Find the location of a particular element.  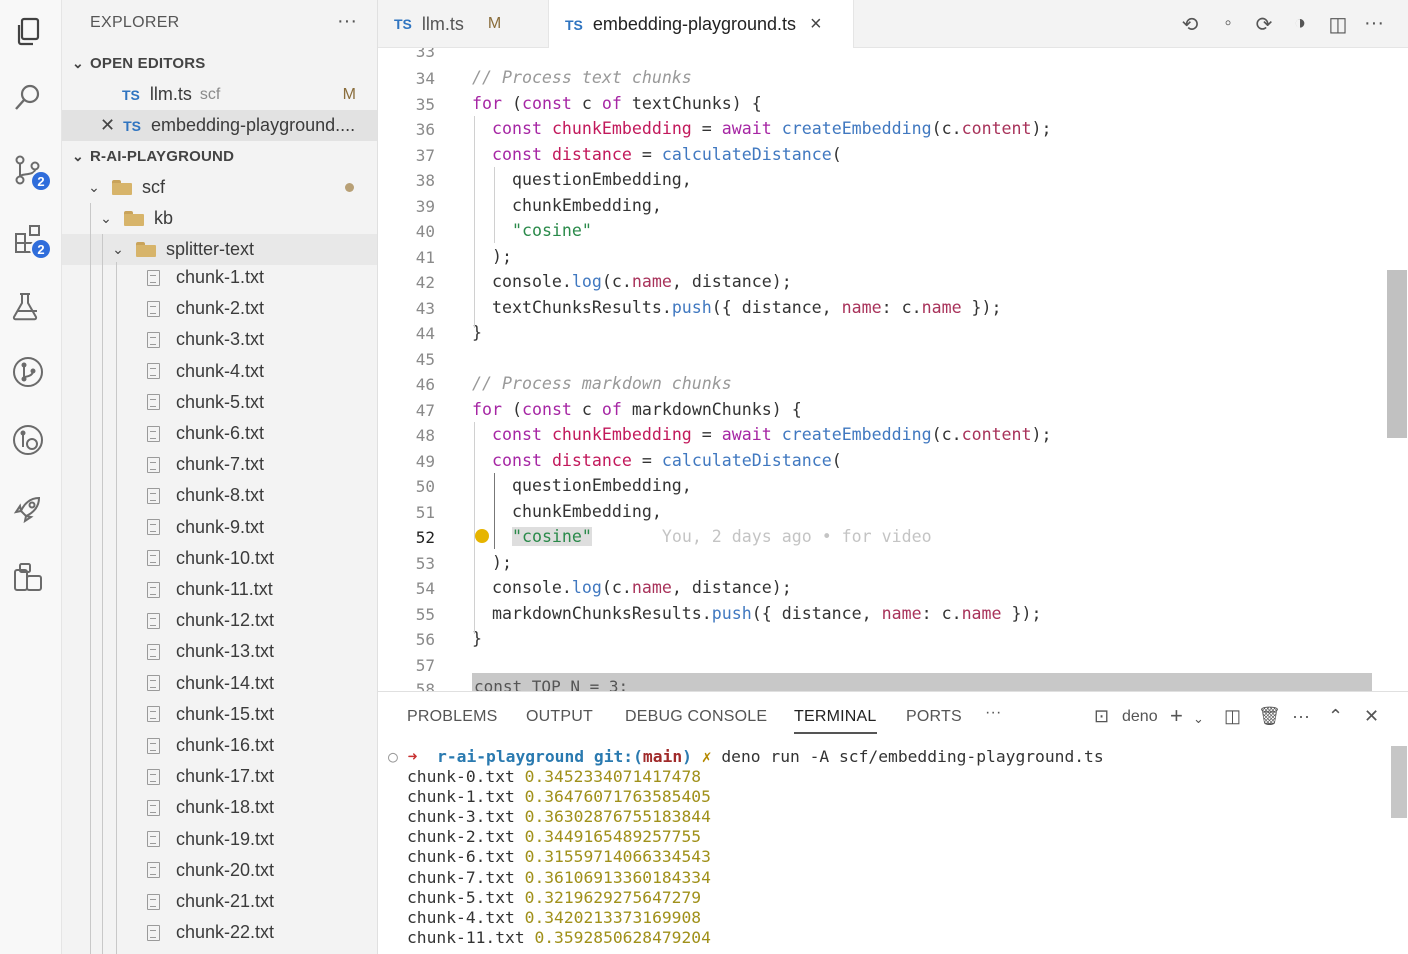

file-item: chunk-14.txt is located at coordinates (219, 683).